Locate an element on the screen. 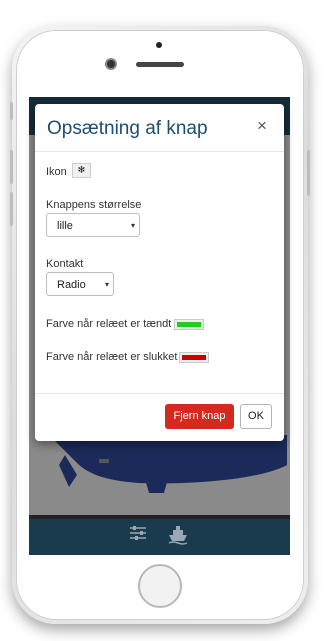 The image size is (335, 641). color-on-swatch is located at coordinates (189, 324).